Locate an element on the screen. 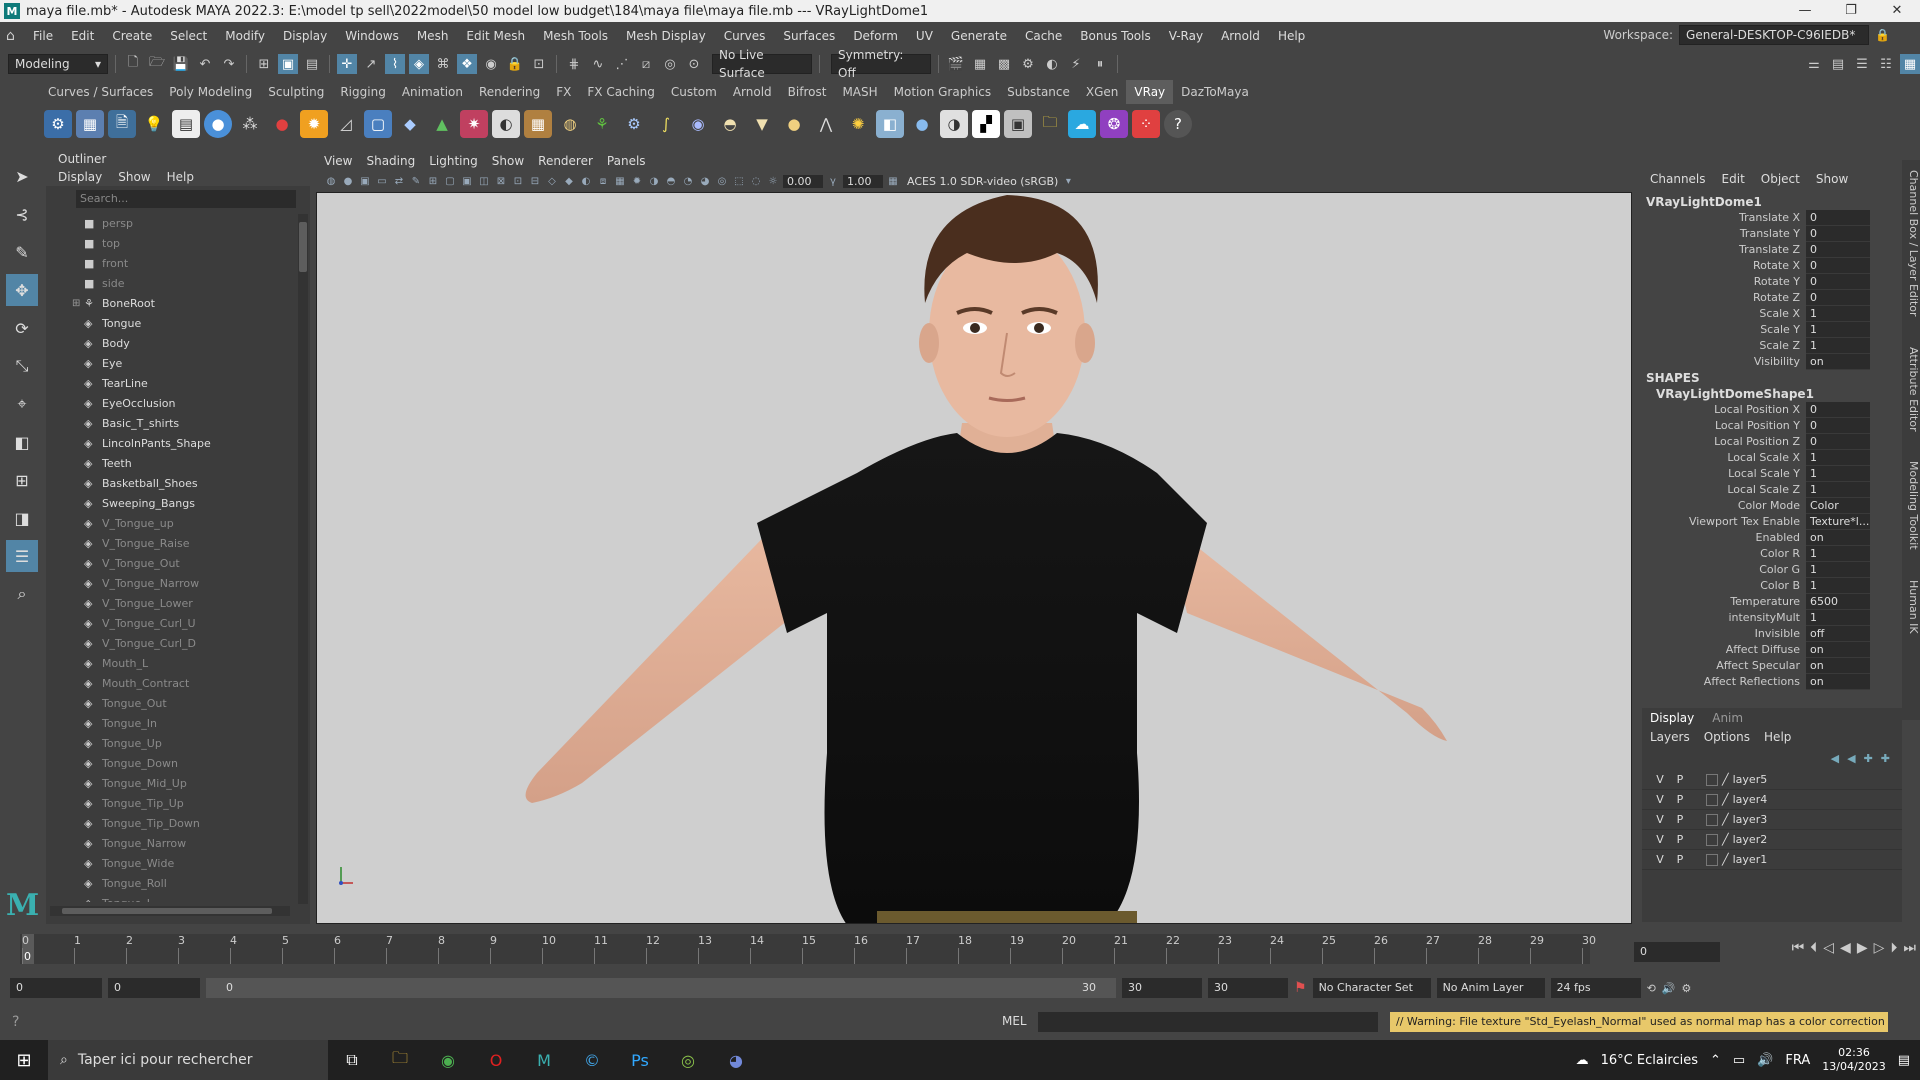 This screenshot has width=1920, height=1080. channel-label: Invisible is located at coordinates (1724, 634).